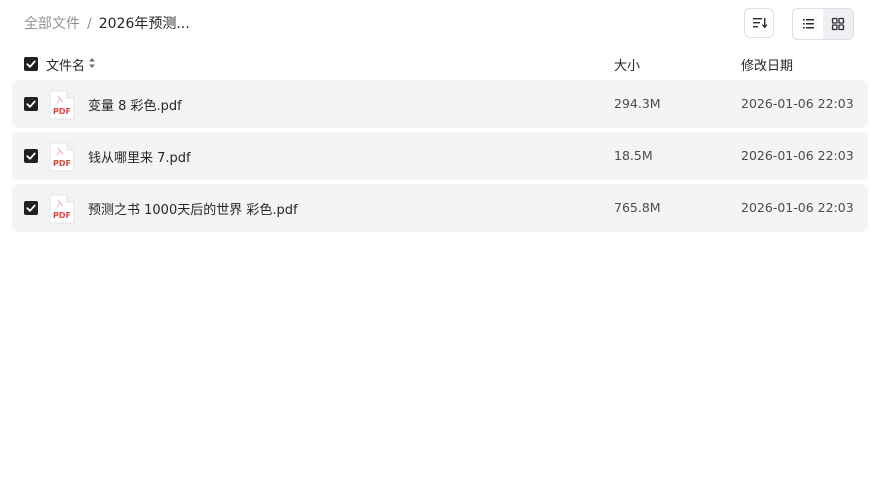 The width and height of the screenshot is (878, 495). What do you see at coordinates (767, 64) in the screenshot?
I see `column-header-date: 修改日期` at bounding box center [767, 64].